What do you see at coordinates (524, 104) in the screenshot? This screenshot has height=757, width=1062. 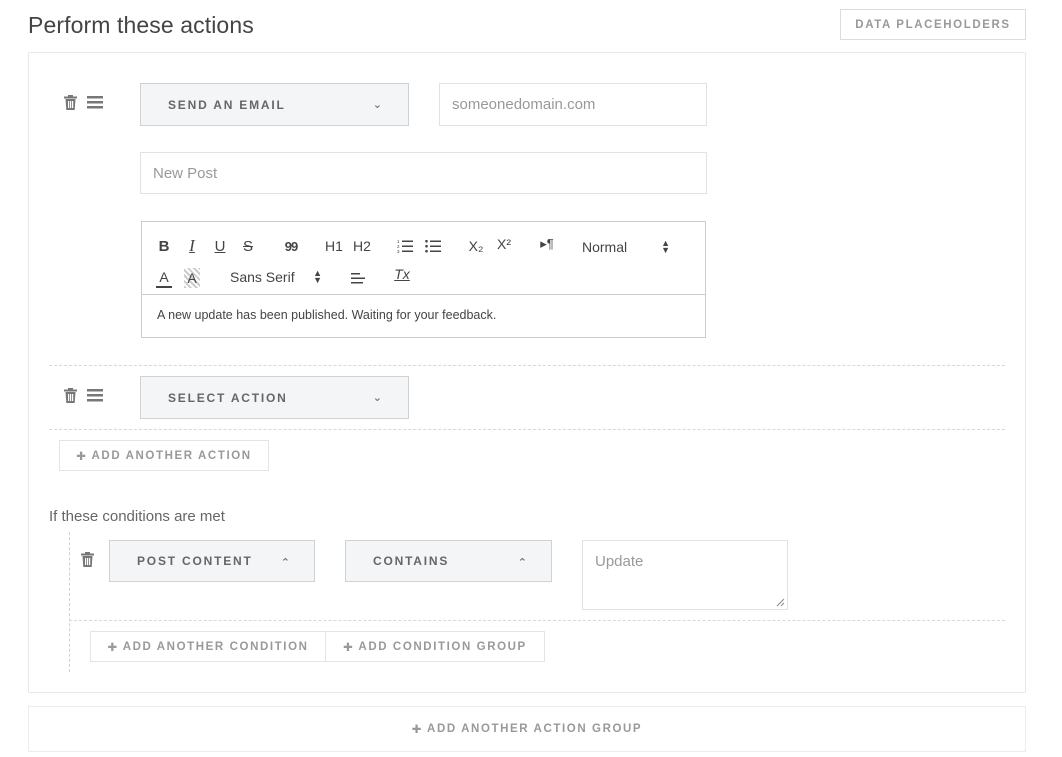 I see `email-placeholder: someonedomain.com` at bounding box center [524, 104].